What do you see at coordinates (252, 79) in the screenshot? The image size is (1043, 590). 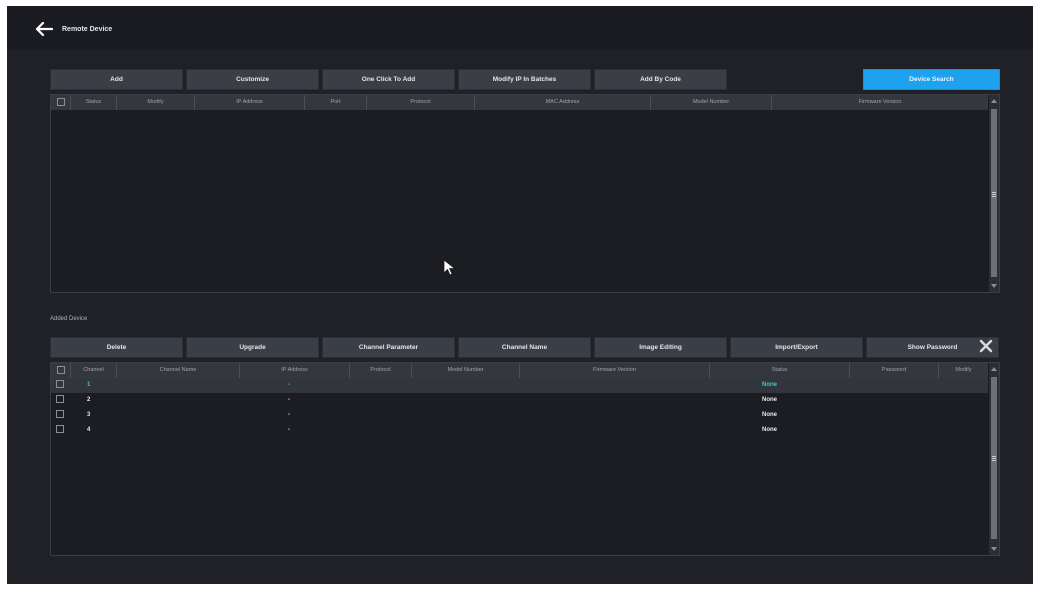 I see `customize-button: Customize` at bounding box center [252, 79].